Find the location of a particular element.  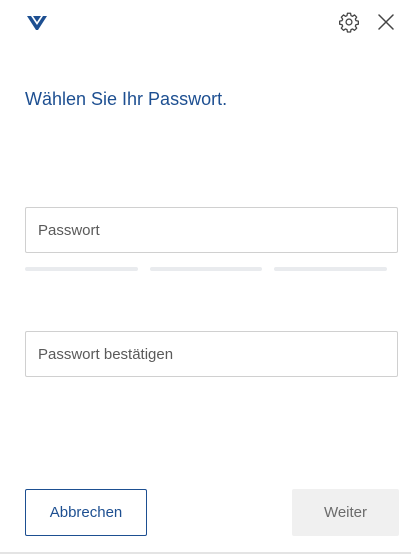

brand-logo-icon is located at coordinates (37, 23).